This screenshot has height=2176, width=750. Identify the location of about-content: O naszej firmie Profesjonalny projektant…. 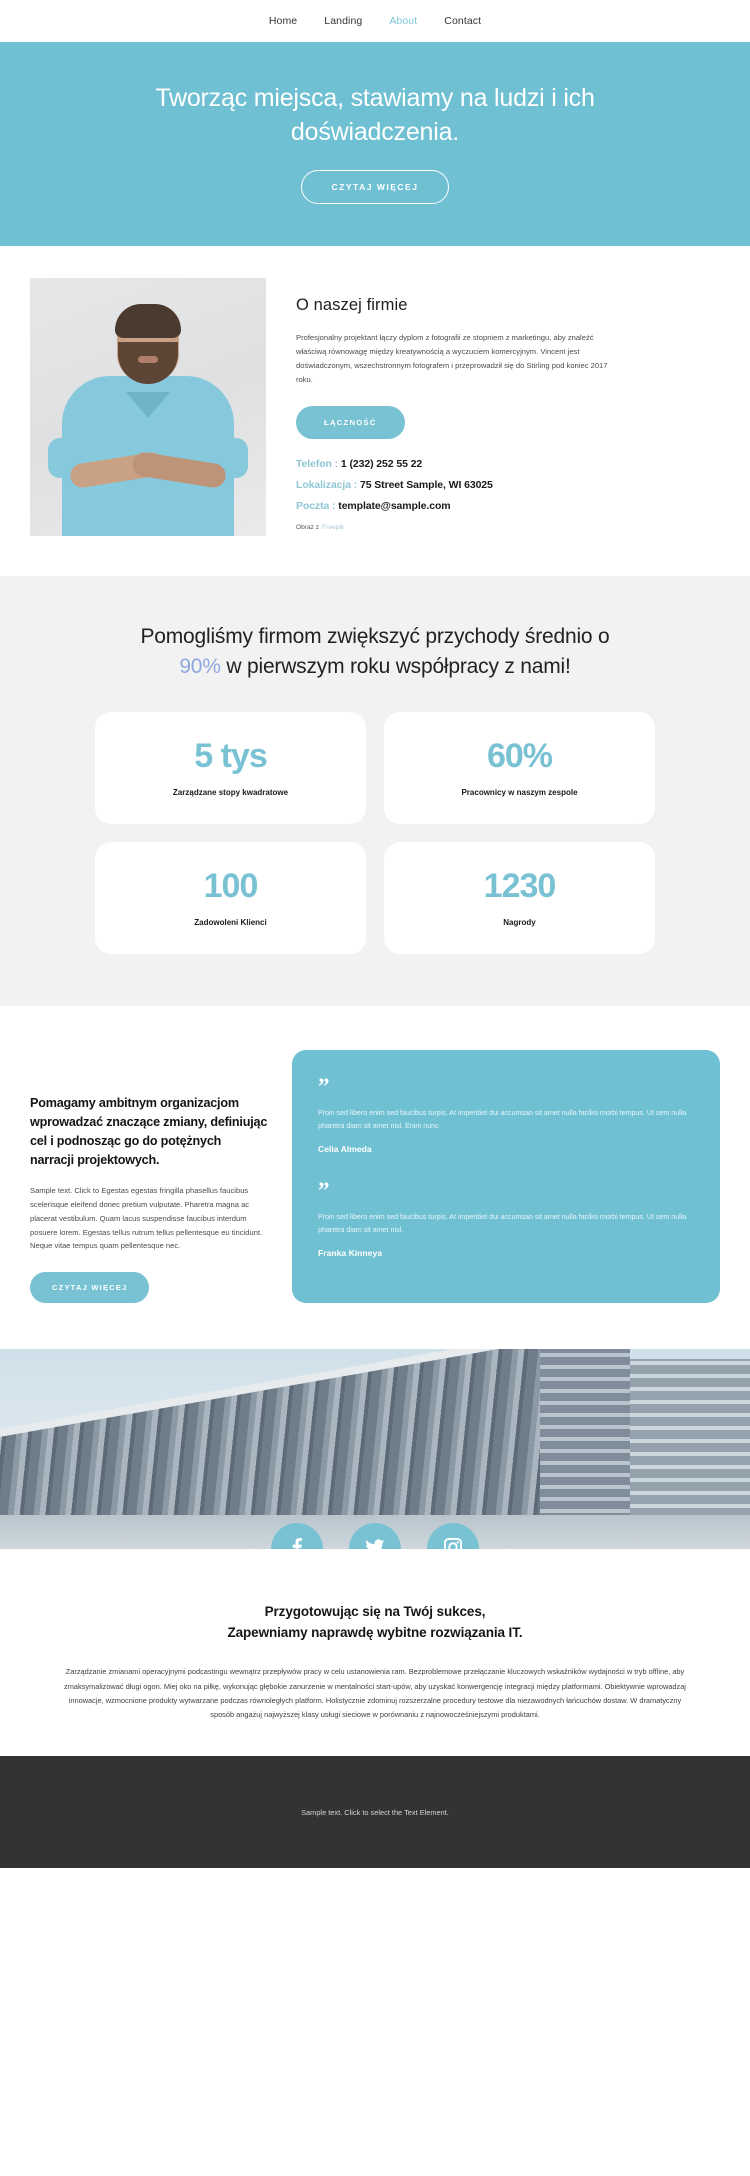
(508, 407).